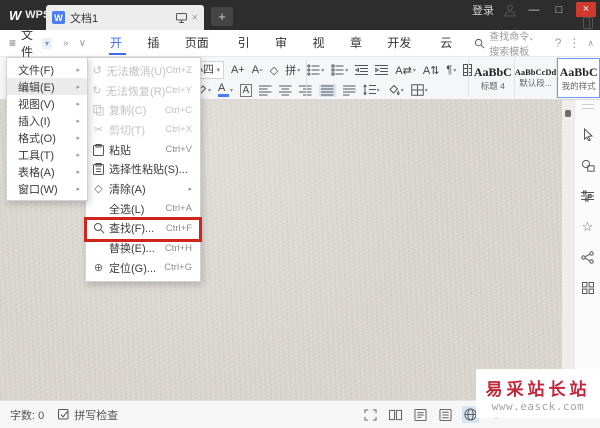 The width and height of the screenshot is (600, 428). I want to click on borders-button: ▾, so click(419, 90).